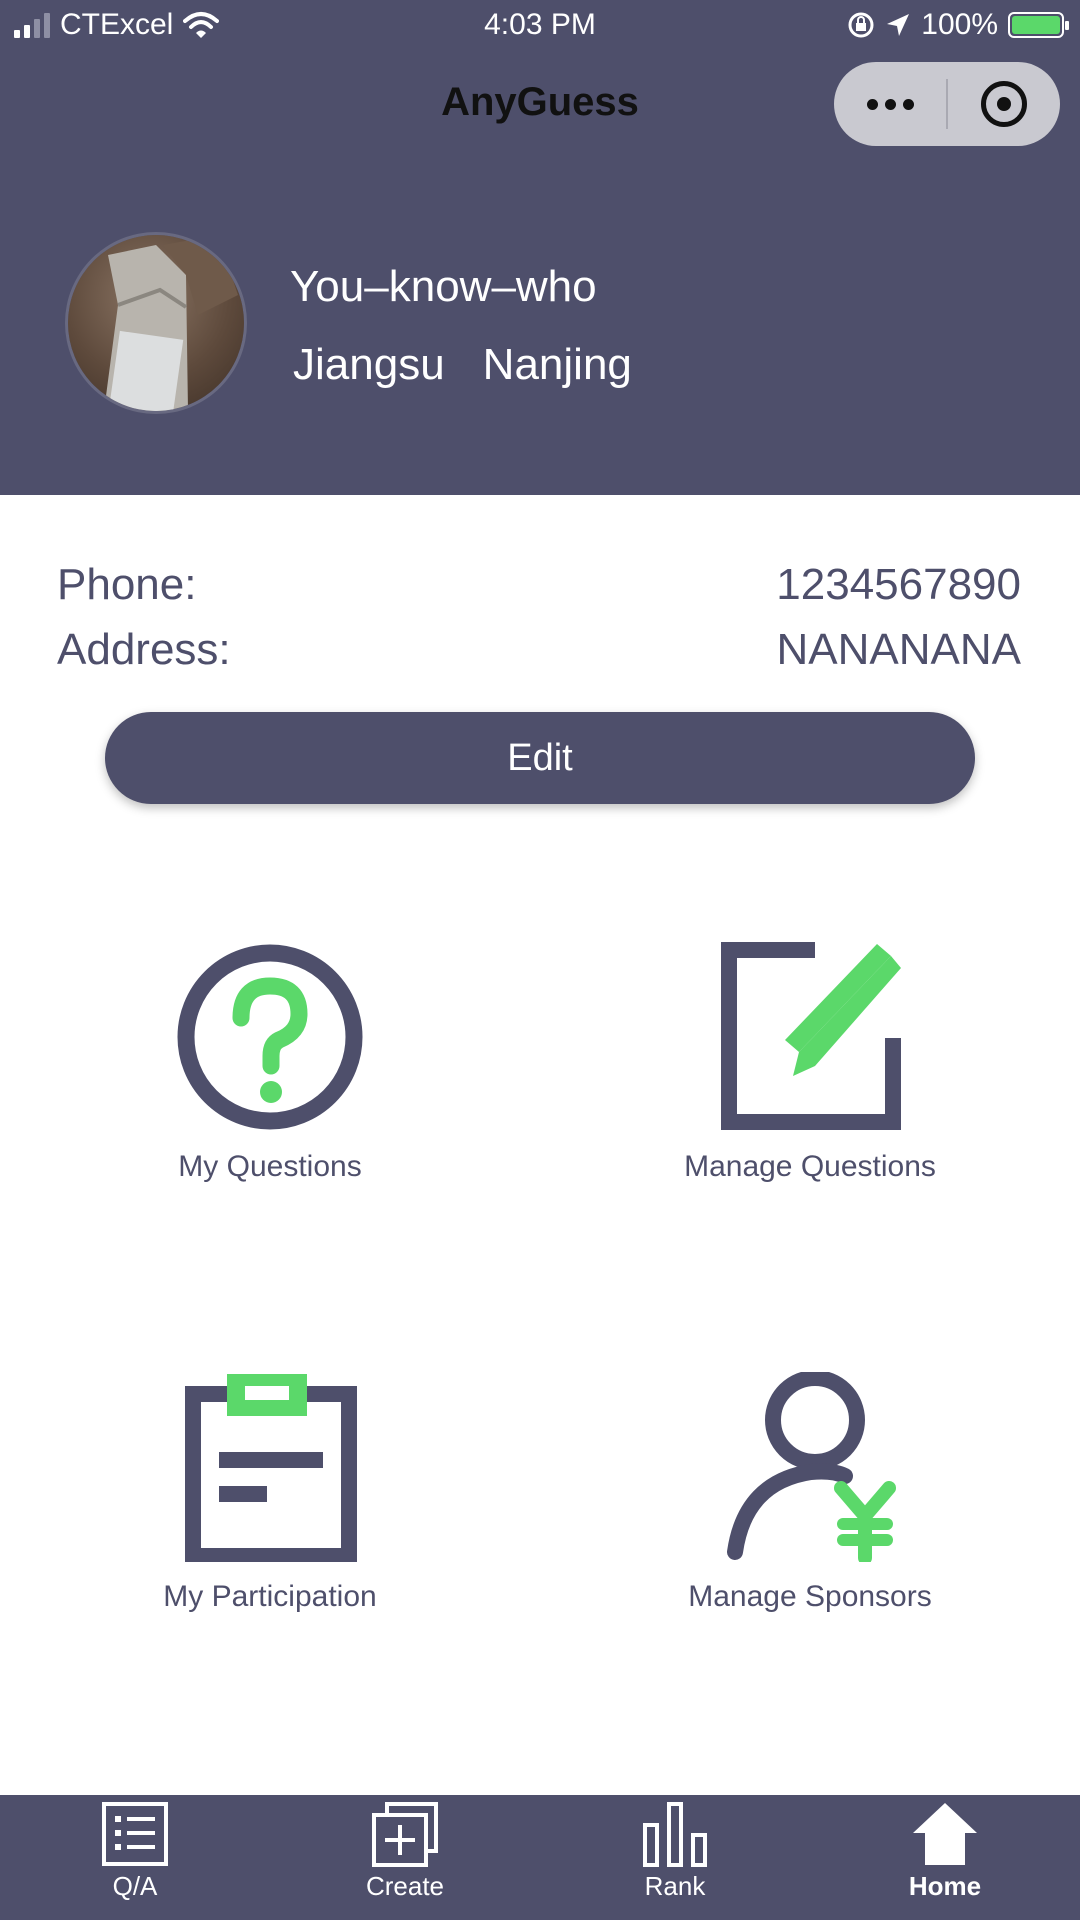  I want to click on my-questions-item: My Questions, so click(270, 1063).